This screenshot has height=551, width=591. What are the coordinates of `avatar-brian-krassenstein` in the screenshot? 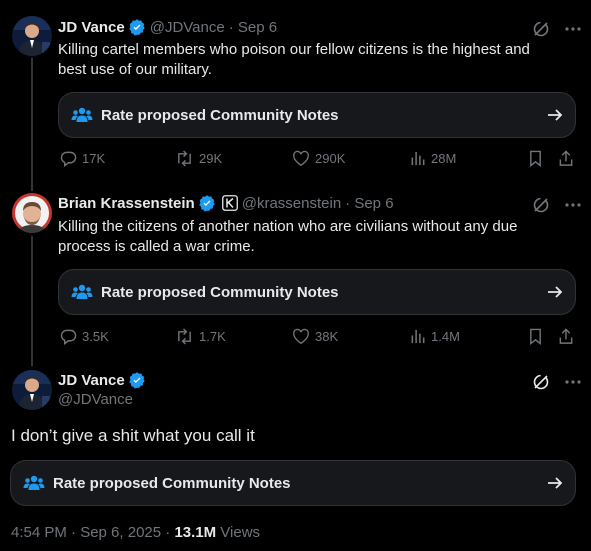 It's located at (32, 213).